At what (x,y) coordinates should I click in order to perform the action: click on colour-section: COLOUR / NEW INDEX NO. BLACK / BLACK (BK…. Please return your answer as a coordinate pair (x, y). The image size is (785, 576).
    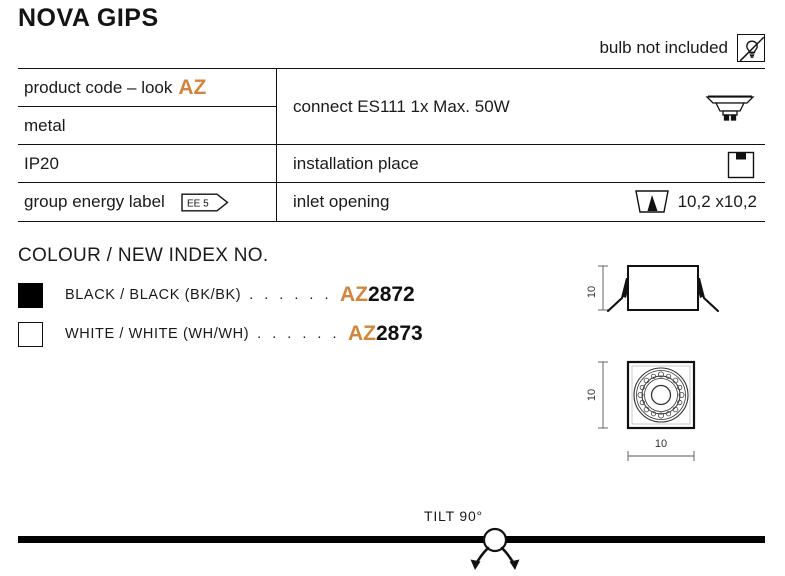
    Looking at the image, I should click on (278, 301).